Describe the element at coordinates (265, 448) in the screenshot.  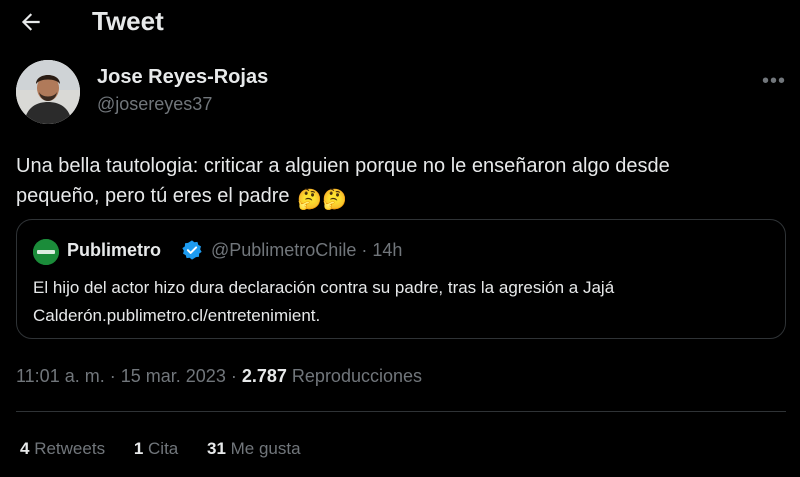
I see `likes-label: Me gusta` at that location.